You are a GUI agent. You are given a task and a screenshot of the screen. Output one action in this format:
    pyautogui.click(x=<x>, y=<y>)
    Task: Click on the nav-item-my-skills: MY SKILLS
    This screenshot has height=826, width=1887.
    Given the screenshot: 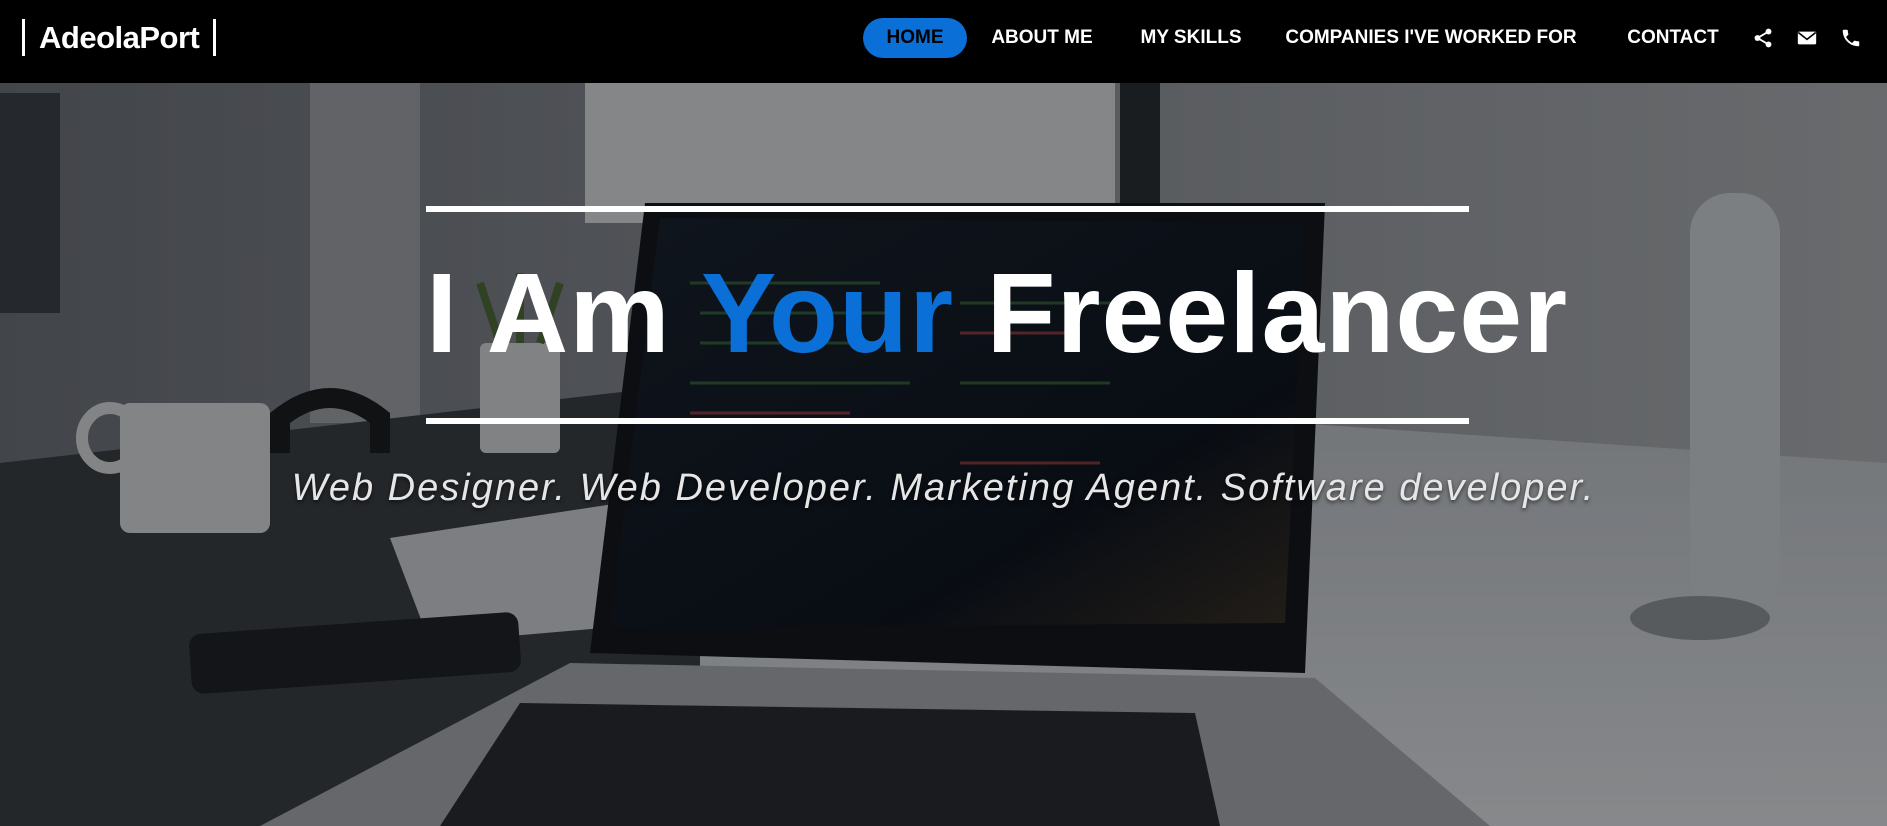 What is the action you would take?
    pyautogui.click(x=1191, y=38)
    